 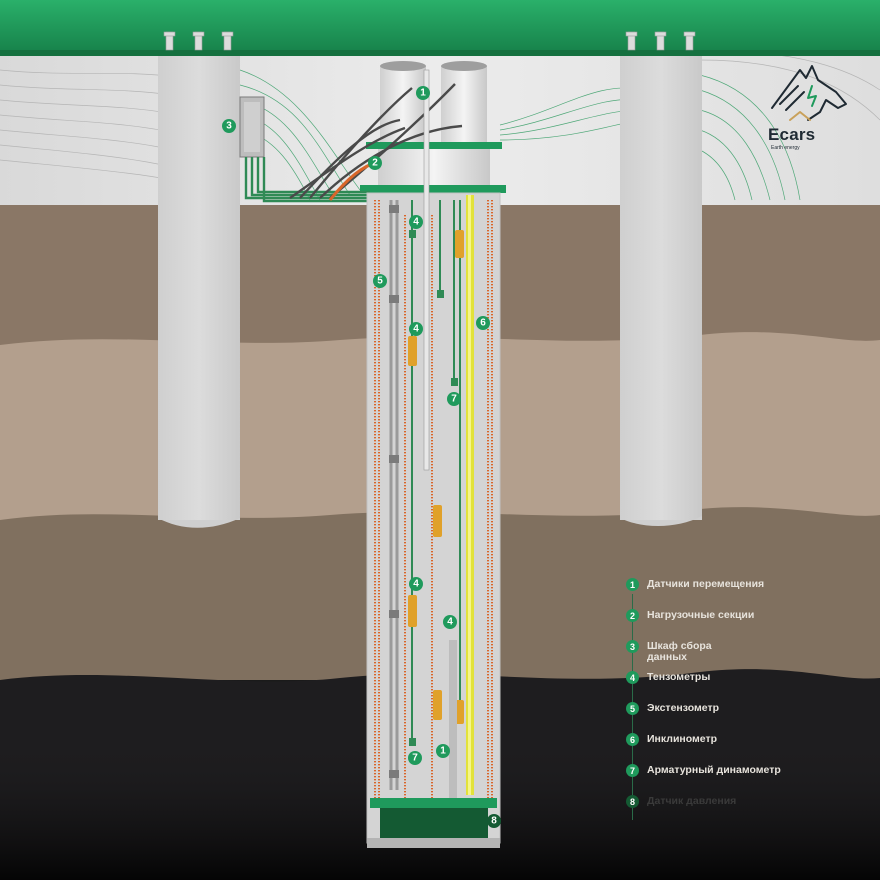 I want to click on legend-num: 7, so click(x=632, y=770).